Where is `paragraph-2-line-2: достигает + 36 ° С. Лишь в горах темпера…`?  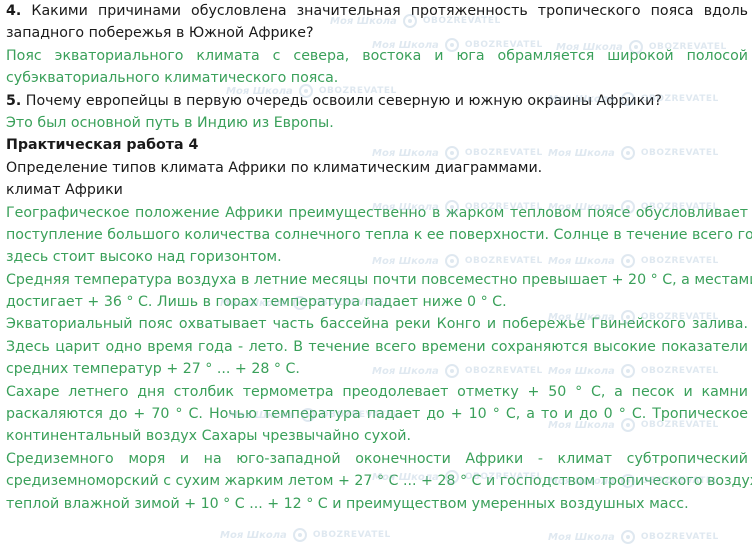
paragraph-2-line-2: достигает + 36 ° С. Лишь в горах темпера… is located at coordinates (256, 302).